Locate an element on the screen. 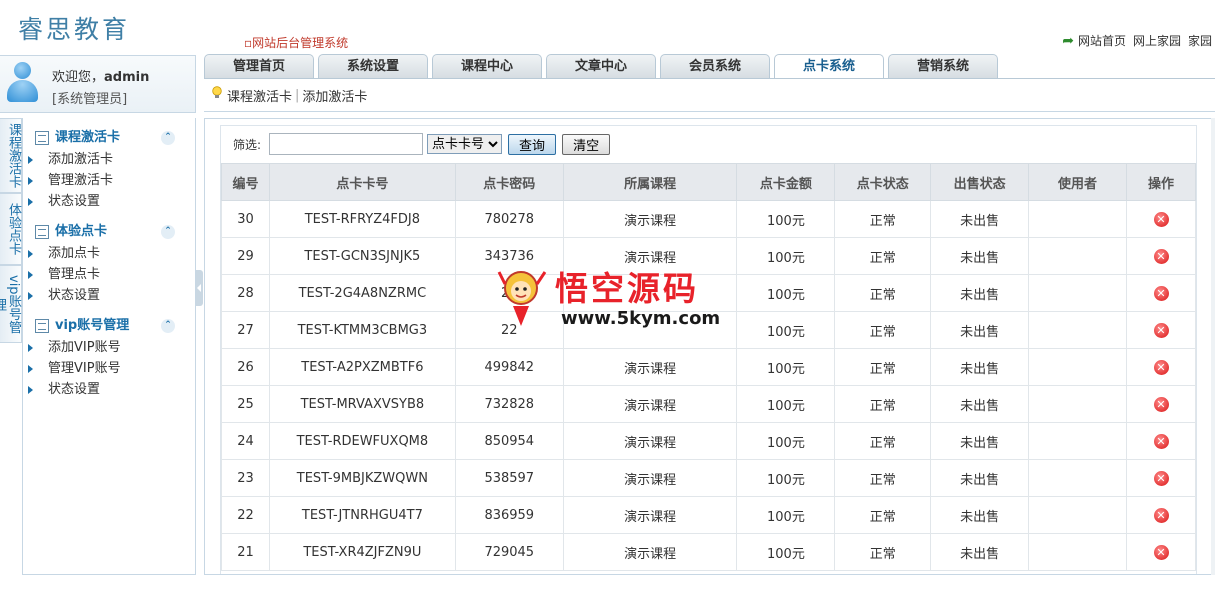 Image resolution: width=1215 pixels, height=591 pixels. cell-card-number: TEST-RDEWFUXQM8 is located at coordinates (362, 441).